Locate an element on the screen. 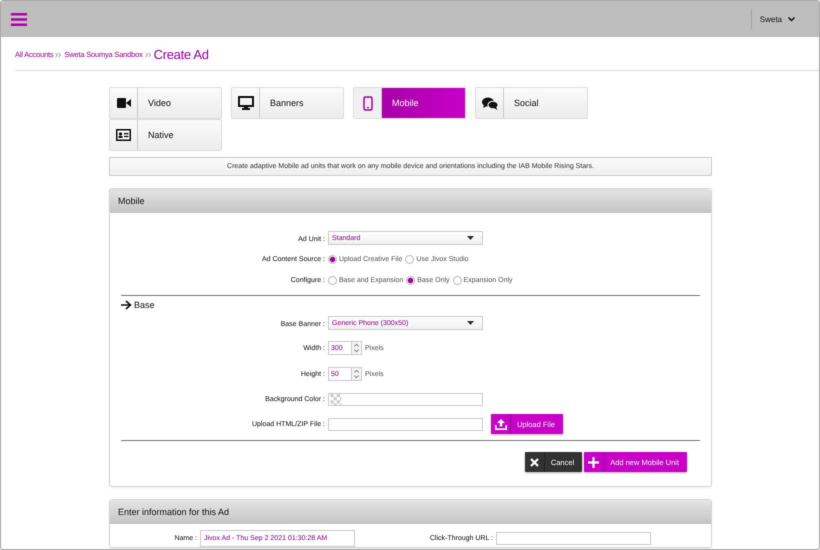 This screenshot has width=820, height=550. menu-icon is located at coordinates (19, 19).